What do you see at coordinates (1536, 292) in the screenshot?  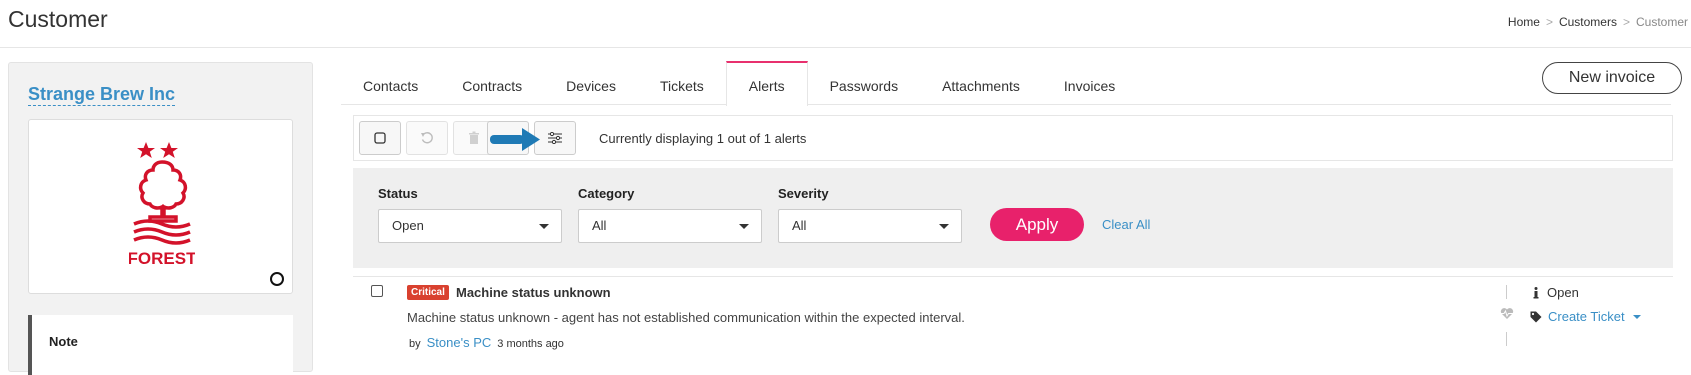 I see `info-icon` at bounding box center [1536, 292].